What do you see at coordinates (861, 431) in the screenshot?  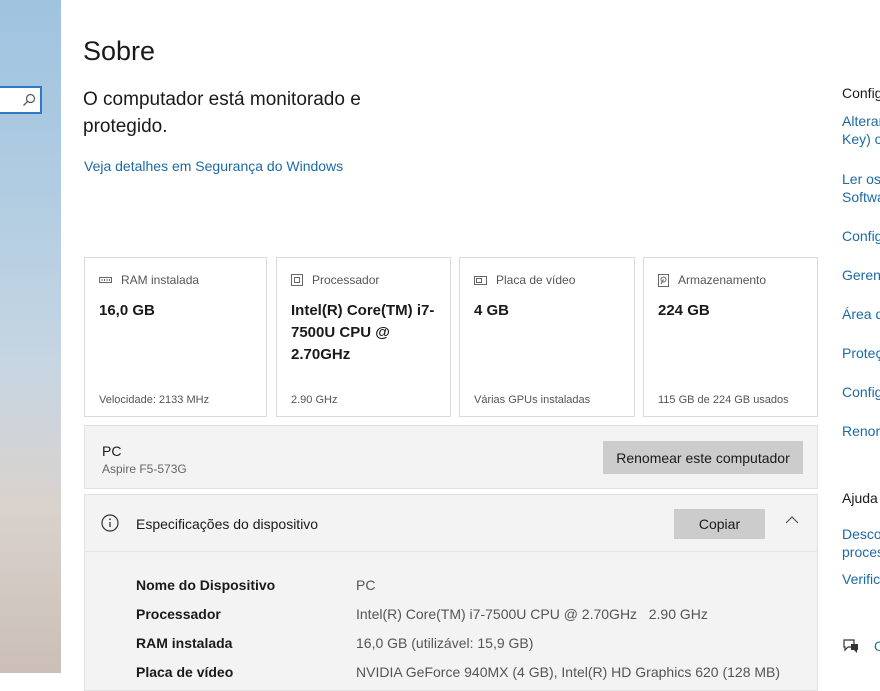 I see `related-link: Renom` at bounding box center [861, 431].